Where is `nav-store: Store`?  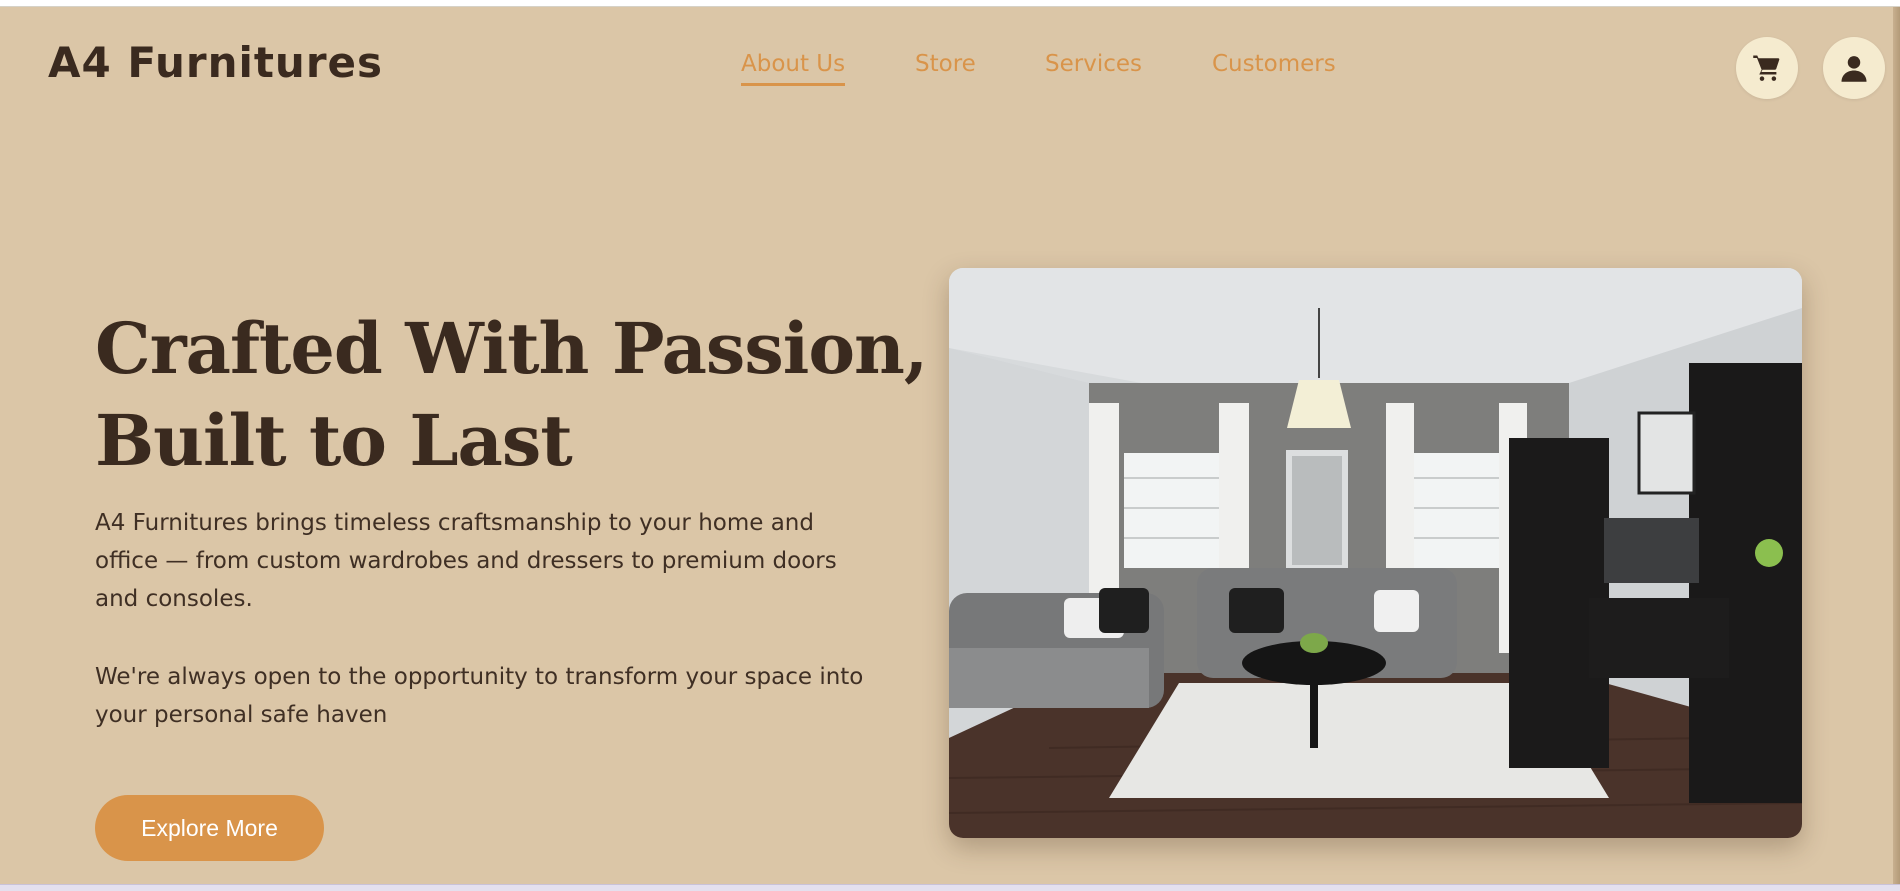
nav-store: Store is located at coordinates (945, 64).